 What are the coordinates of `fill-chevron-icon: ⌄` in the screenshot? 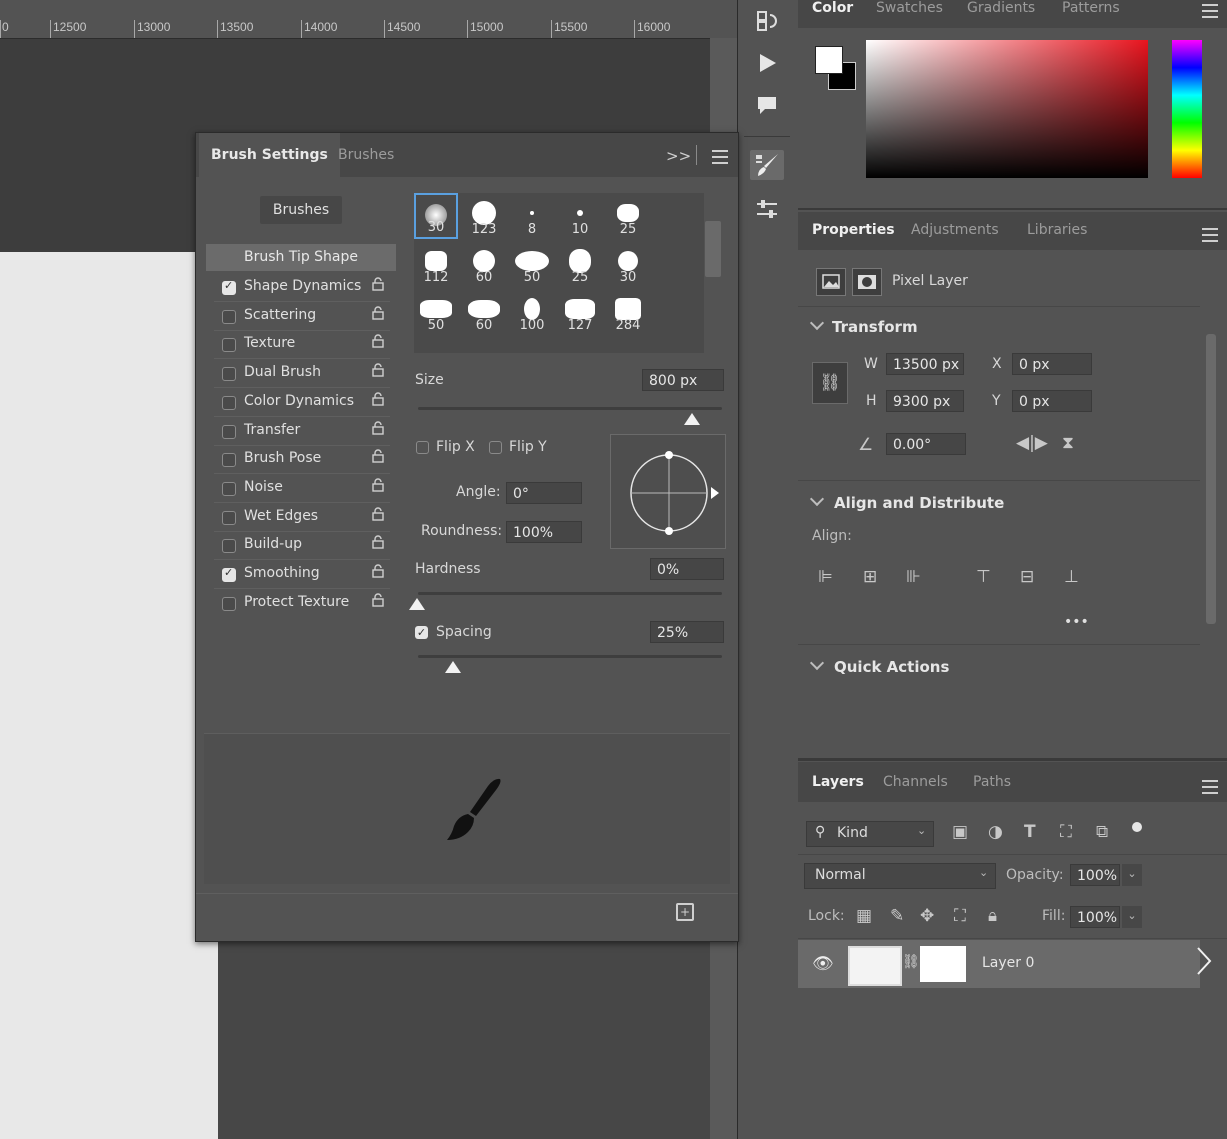 It's located at (1132, 917).